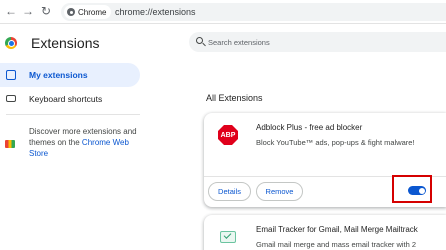 The image size is (446, 250). I want to click on section-title: All Extensions, so click(234, 98).